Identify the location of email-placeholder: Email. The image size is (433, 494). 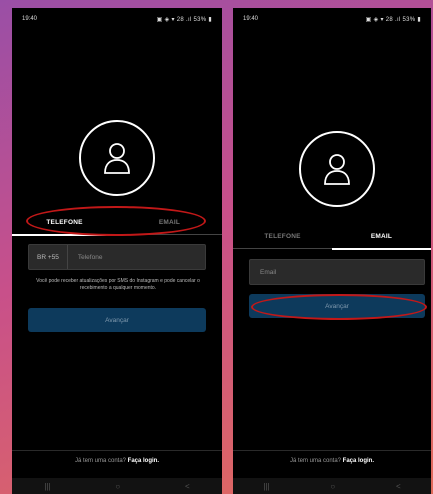
(268, 272).